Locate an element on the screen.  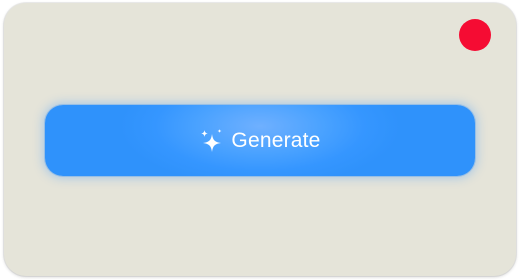
sparkle-icon is located at coordinates (211, 141).